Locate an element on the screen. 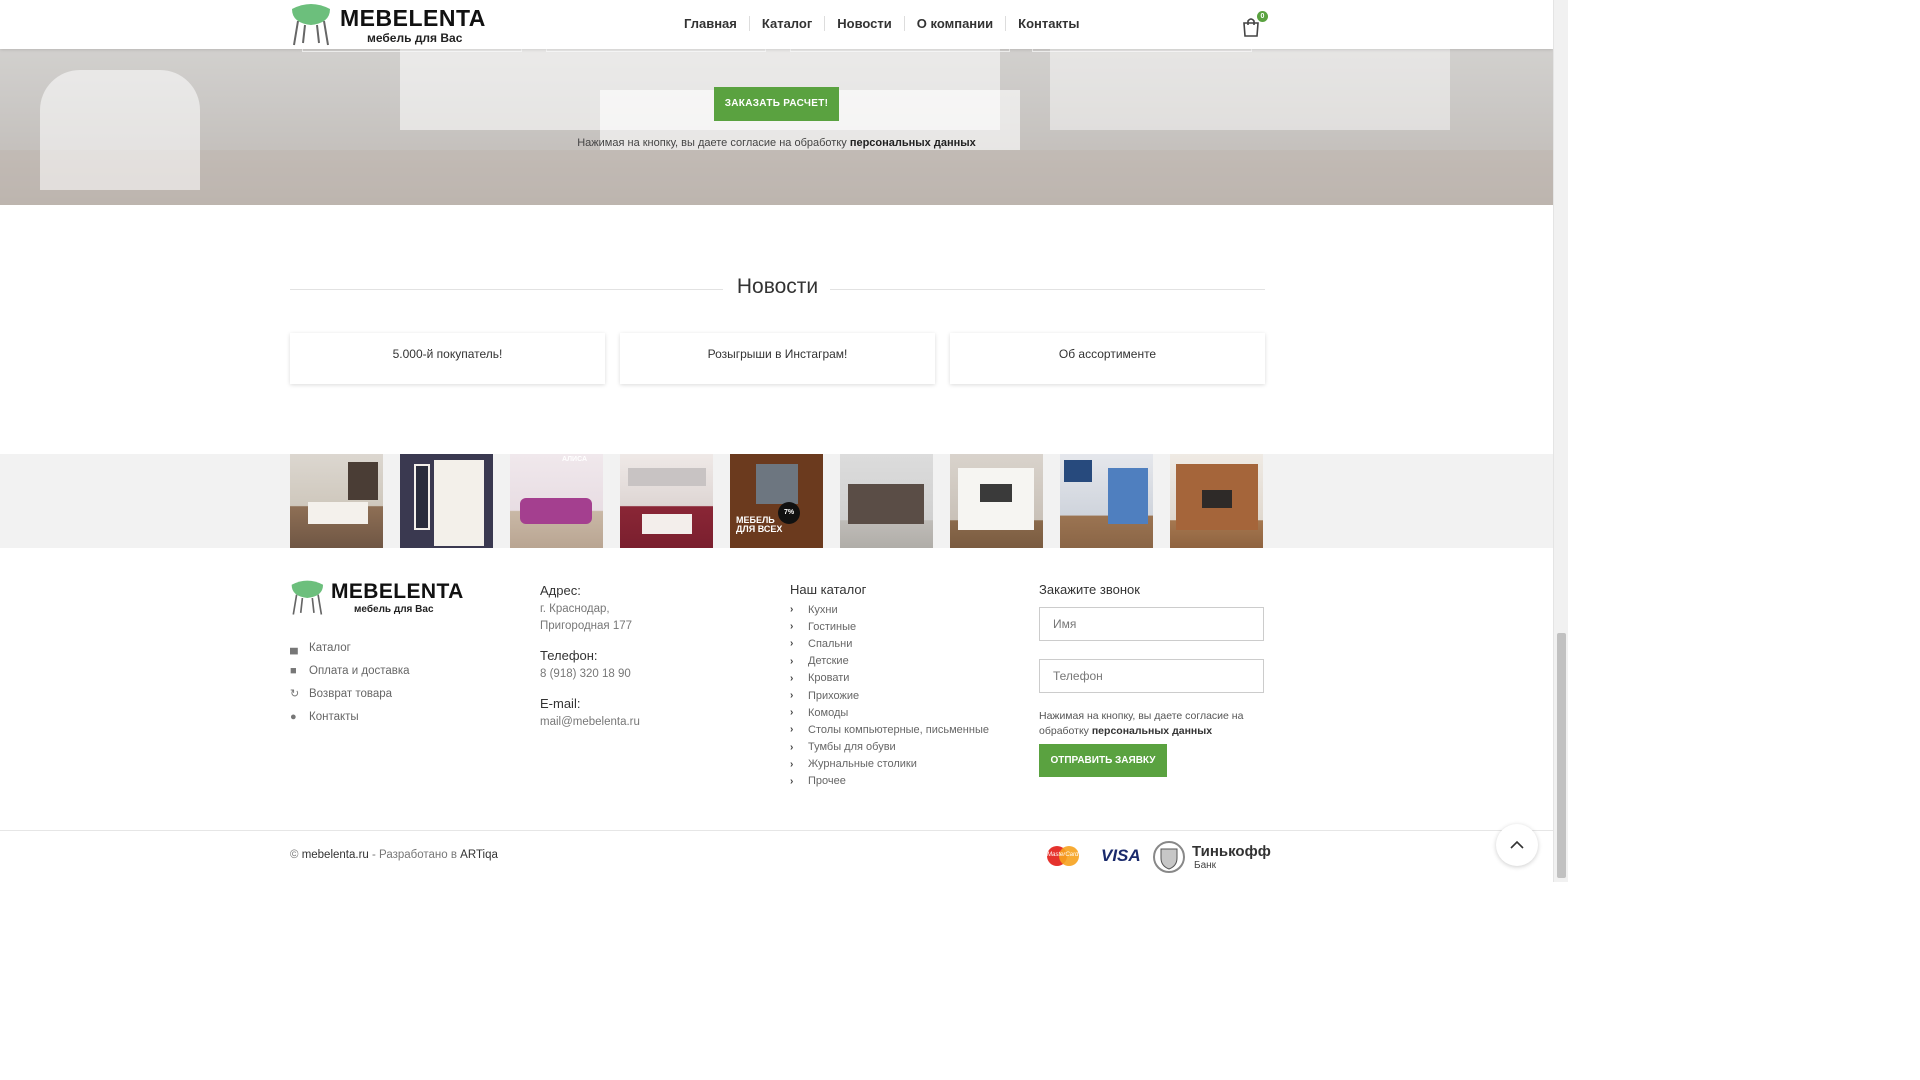 The width and height of the screenshot is (1920, 1080). phone-number: 8 (918) 320 18 90 is located at coordinates (590, 674).